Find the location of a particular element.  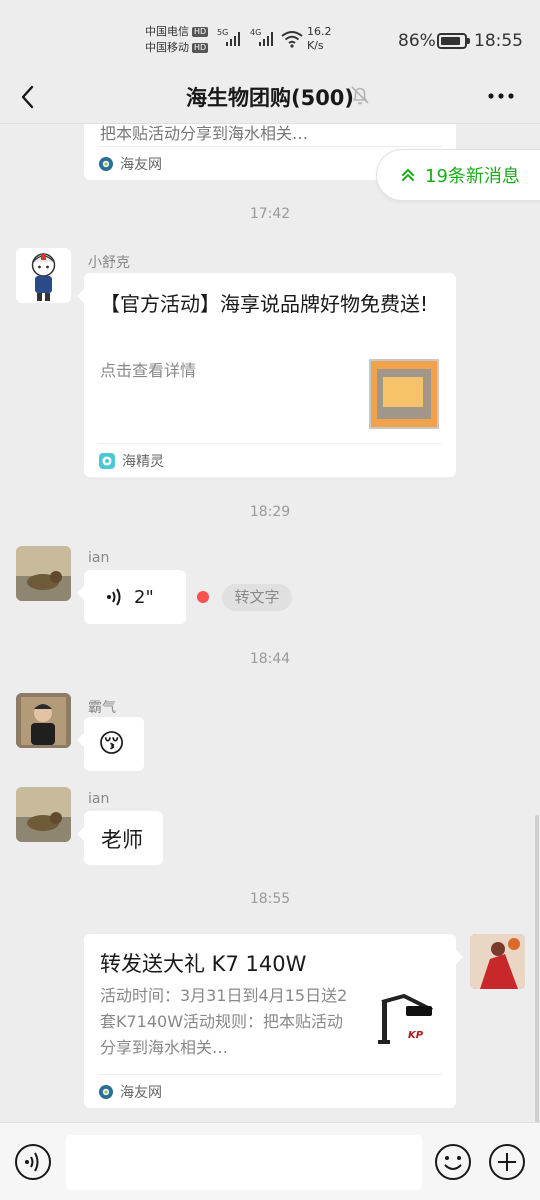

battery-icon is located at coordinates (453, 41).